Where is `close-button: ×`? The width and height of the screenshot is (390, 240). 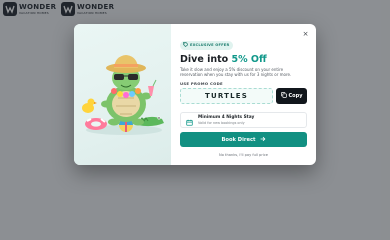 close-button: × is located at coordinates (305, 34).